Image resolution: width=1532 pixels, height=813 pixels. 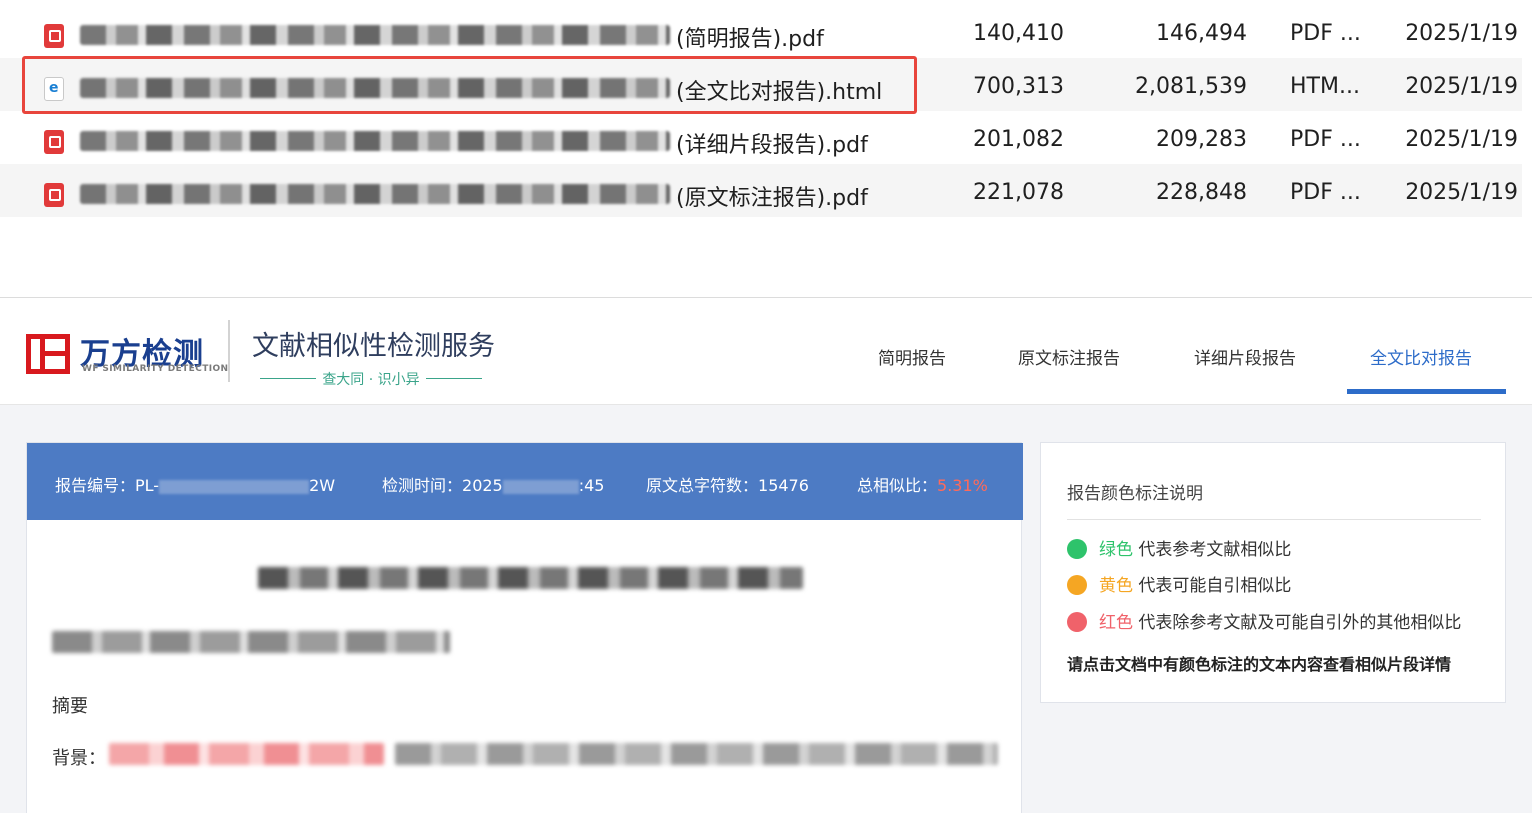 I want to click on service-title: 文献相似性检测服务, so click(x=373, y=346).